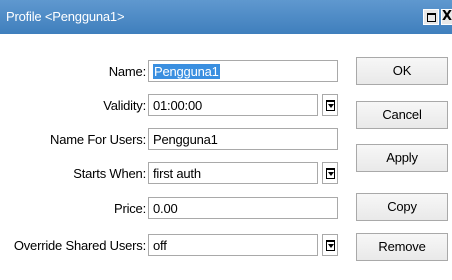 The image size is (452, 280). I want to click on override-shared-users-value: off, so click(160, 245).